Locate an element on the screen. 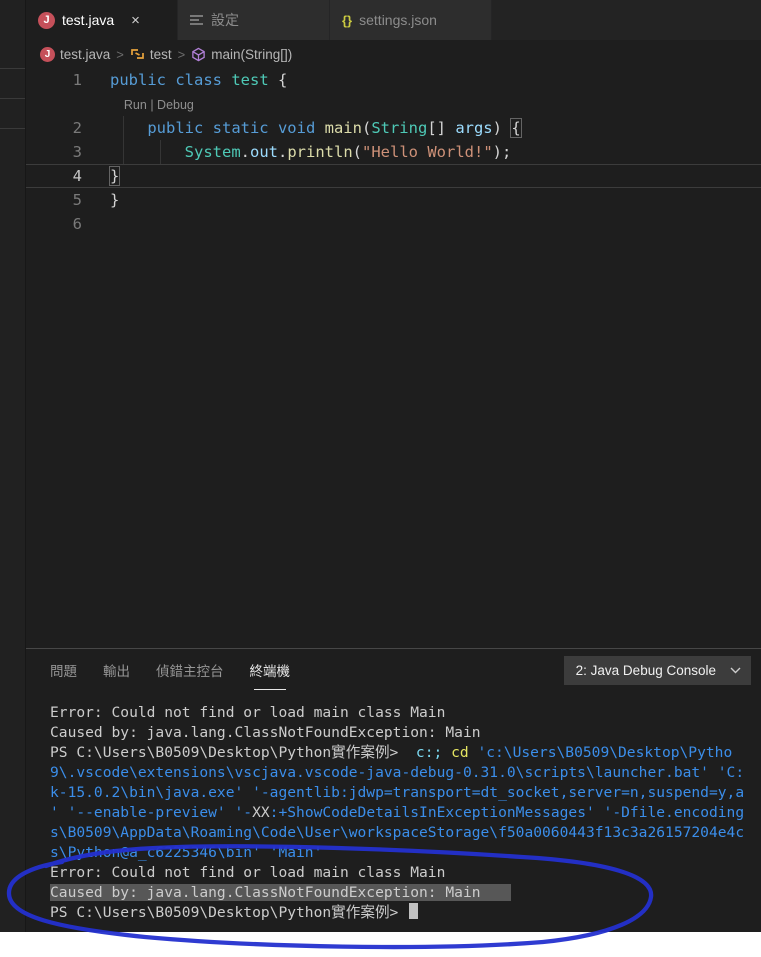 The image size is (761, 957). breadcrumb-file: J test.java is located at coordinates (75, 54).